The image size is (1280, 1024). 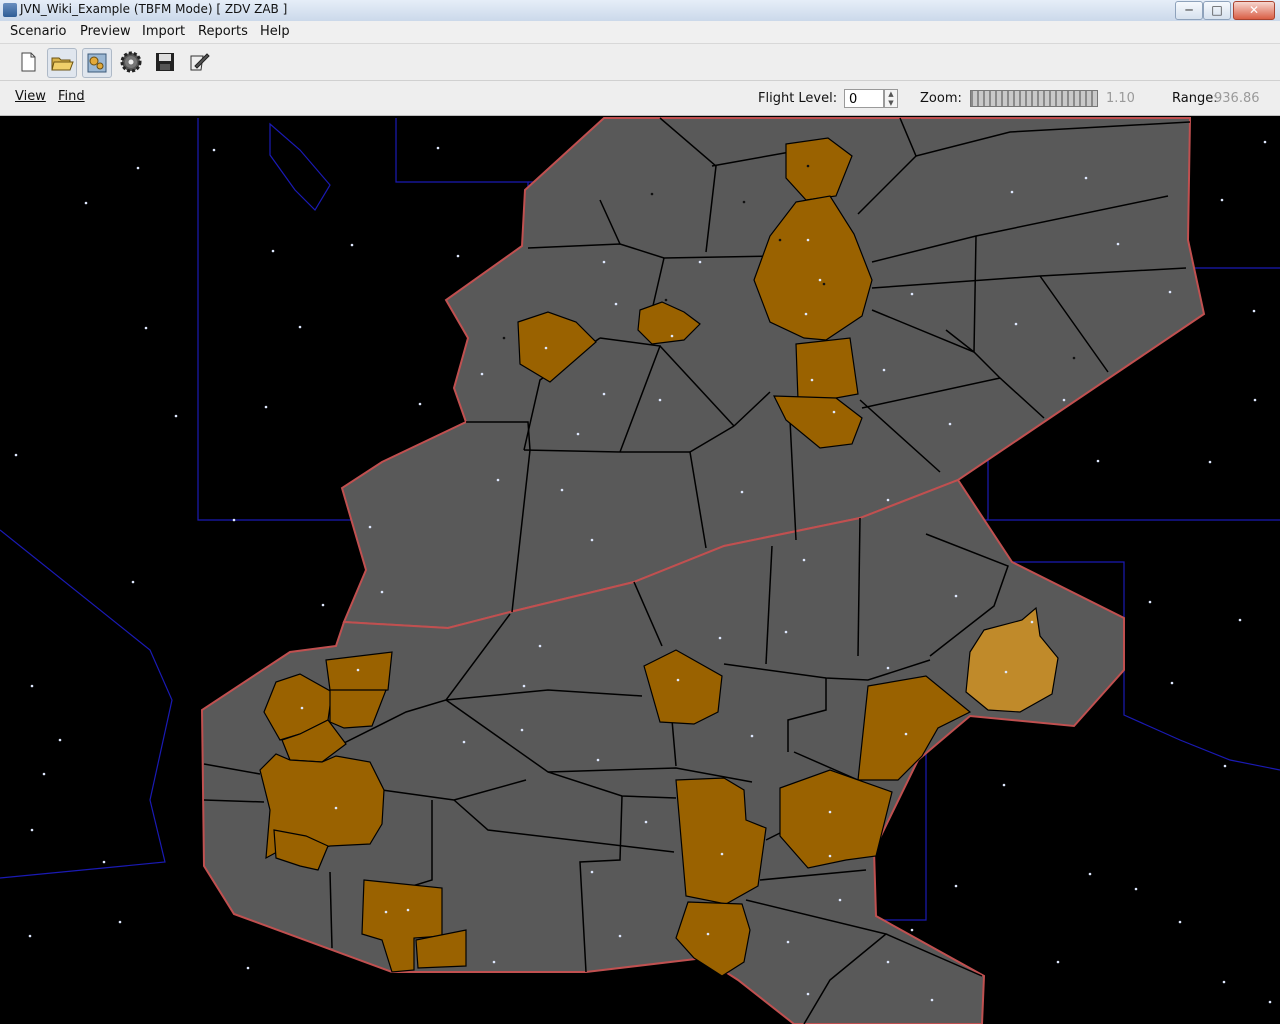 What do you see at coordinates (1120, 98) in the screenshot?
I see `zoom-value: 1.10` at bounding box center [1120, 98].